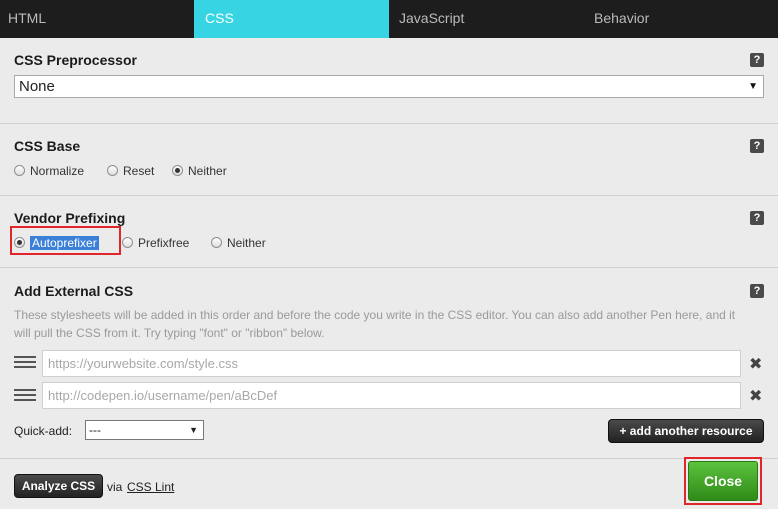 This screenshot has height=509, width=778. What do you see at coordinates (115, 487) in the screenshot?
I see `via-text: via` at bounding box center [115, 487].